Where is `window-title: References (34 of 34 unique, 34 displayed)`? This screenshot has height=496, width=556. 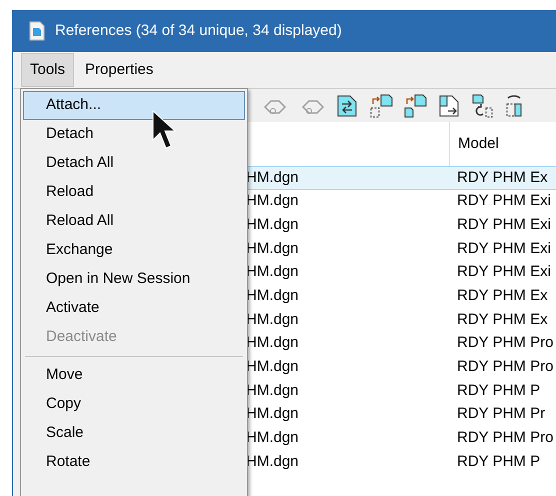 window-title: References (34 of 34 unique, 34 displayed) is located at coordinates (198, 30).